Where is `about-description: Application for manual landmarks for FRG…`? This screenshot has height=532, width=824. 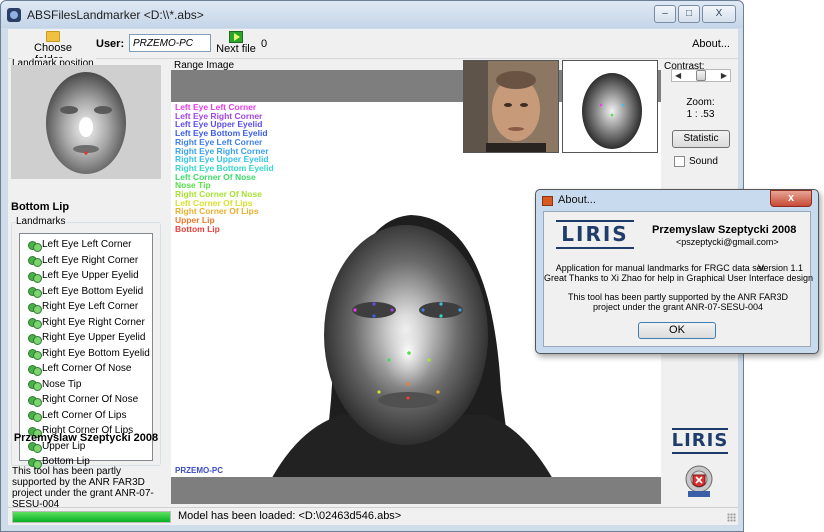
about-description: Application for manual landmarks for FRG… is located at coordinates (660, 268).